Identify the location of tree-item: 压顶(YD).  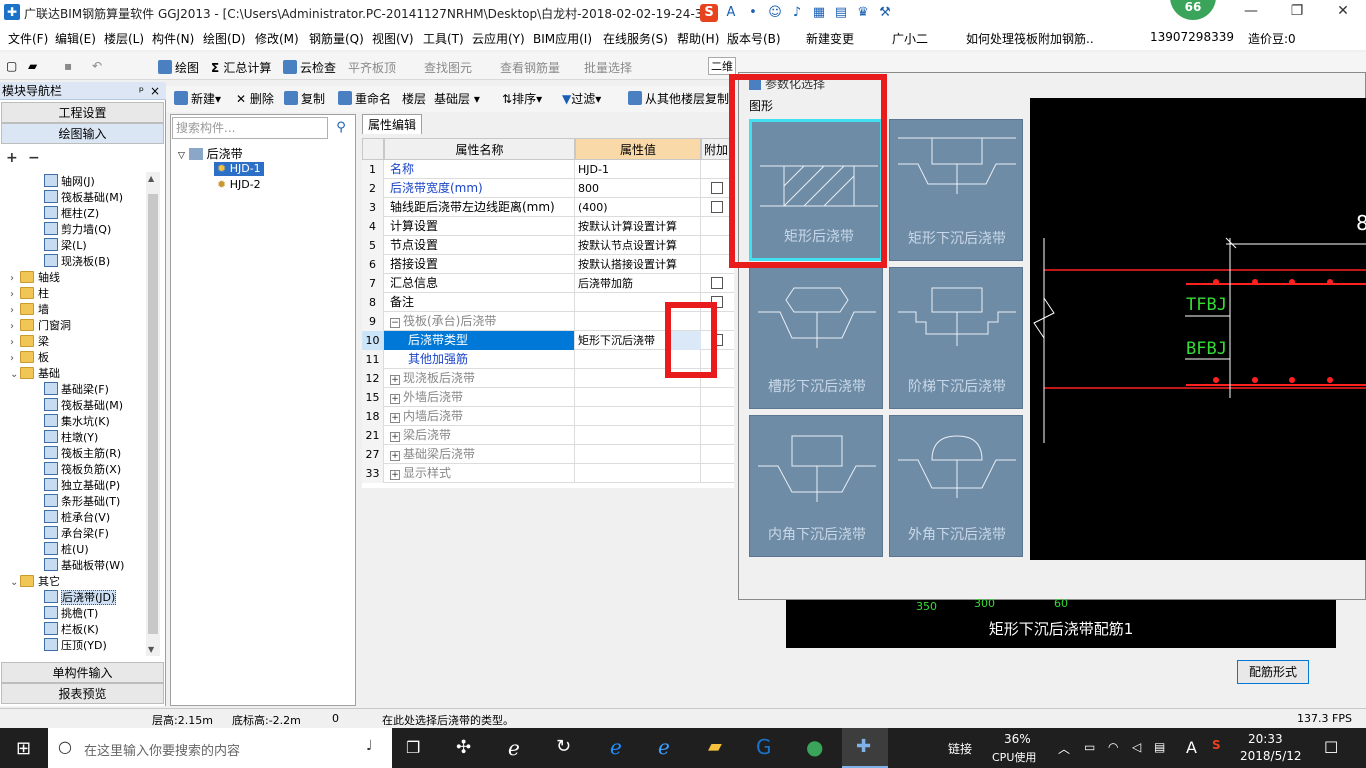
(75, 646).